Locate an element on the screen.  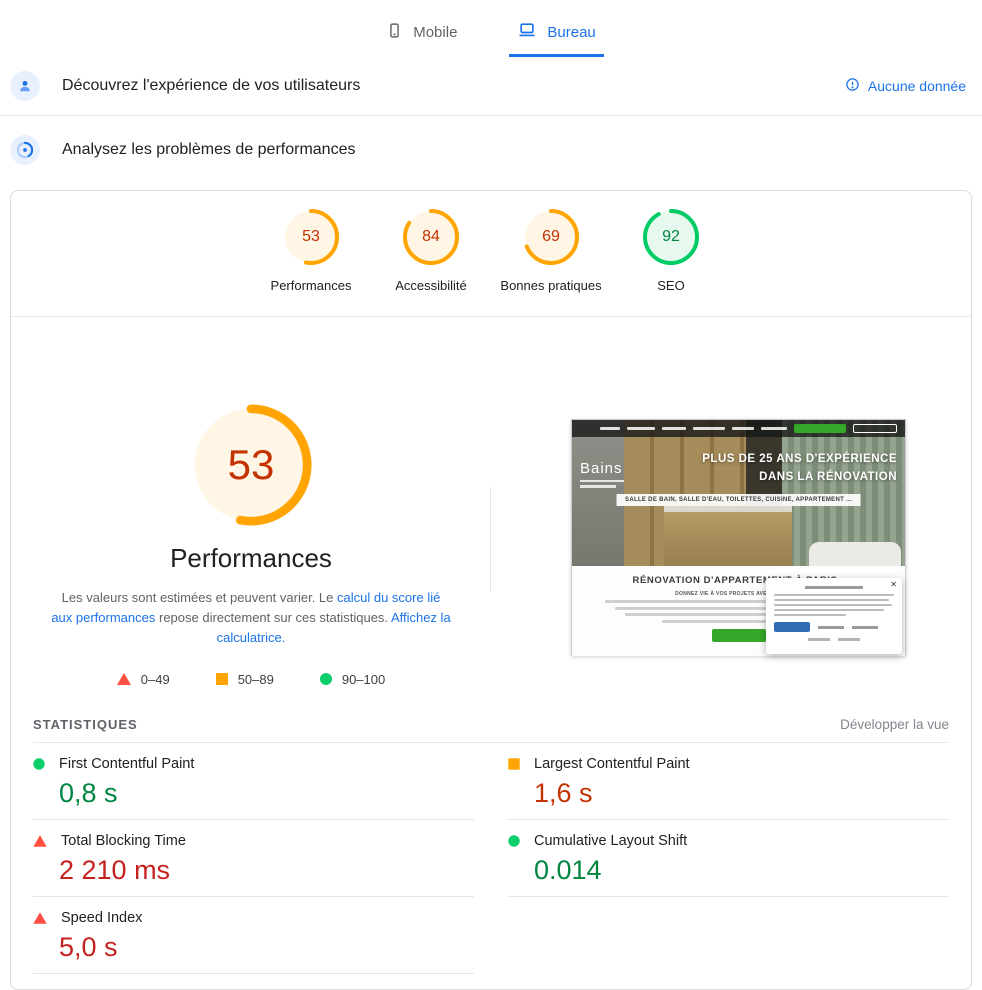
score-gauge-bonnes-pratiques: 69 Bonnes pratiques is located at coordinates (551, 251).